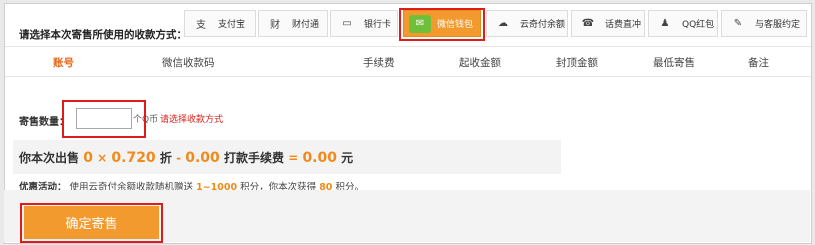 The image size is (815, 245). What do you see at coordinates (378, 25) in the screenshot?
I see `payment-option-label: 银行卡` at bounding box center [378, 25].